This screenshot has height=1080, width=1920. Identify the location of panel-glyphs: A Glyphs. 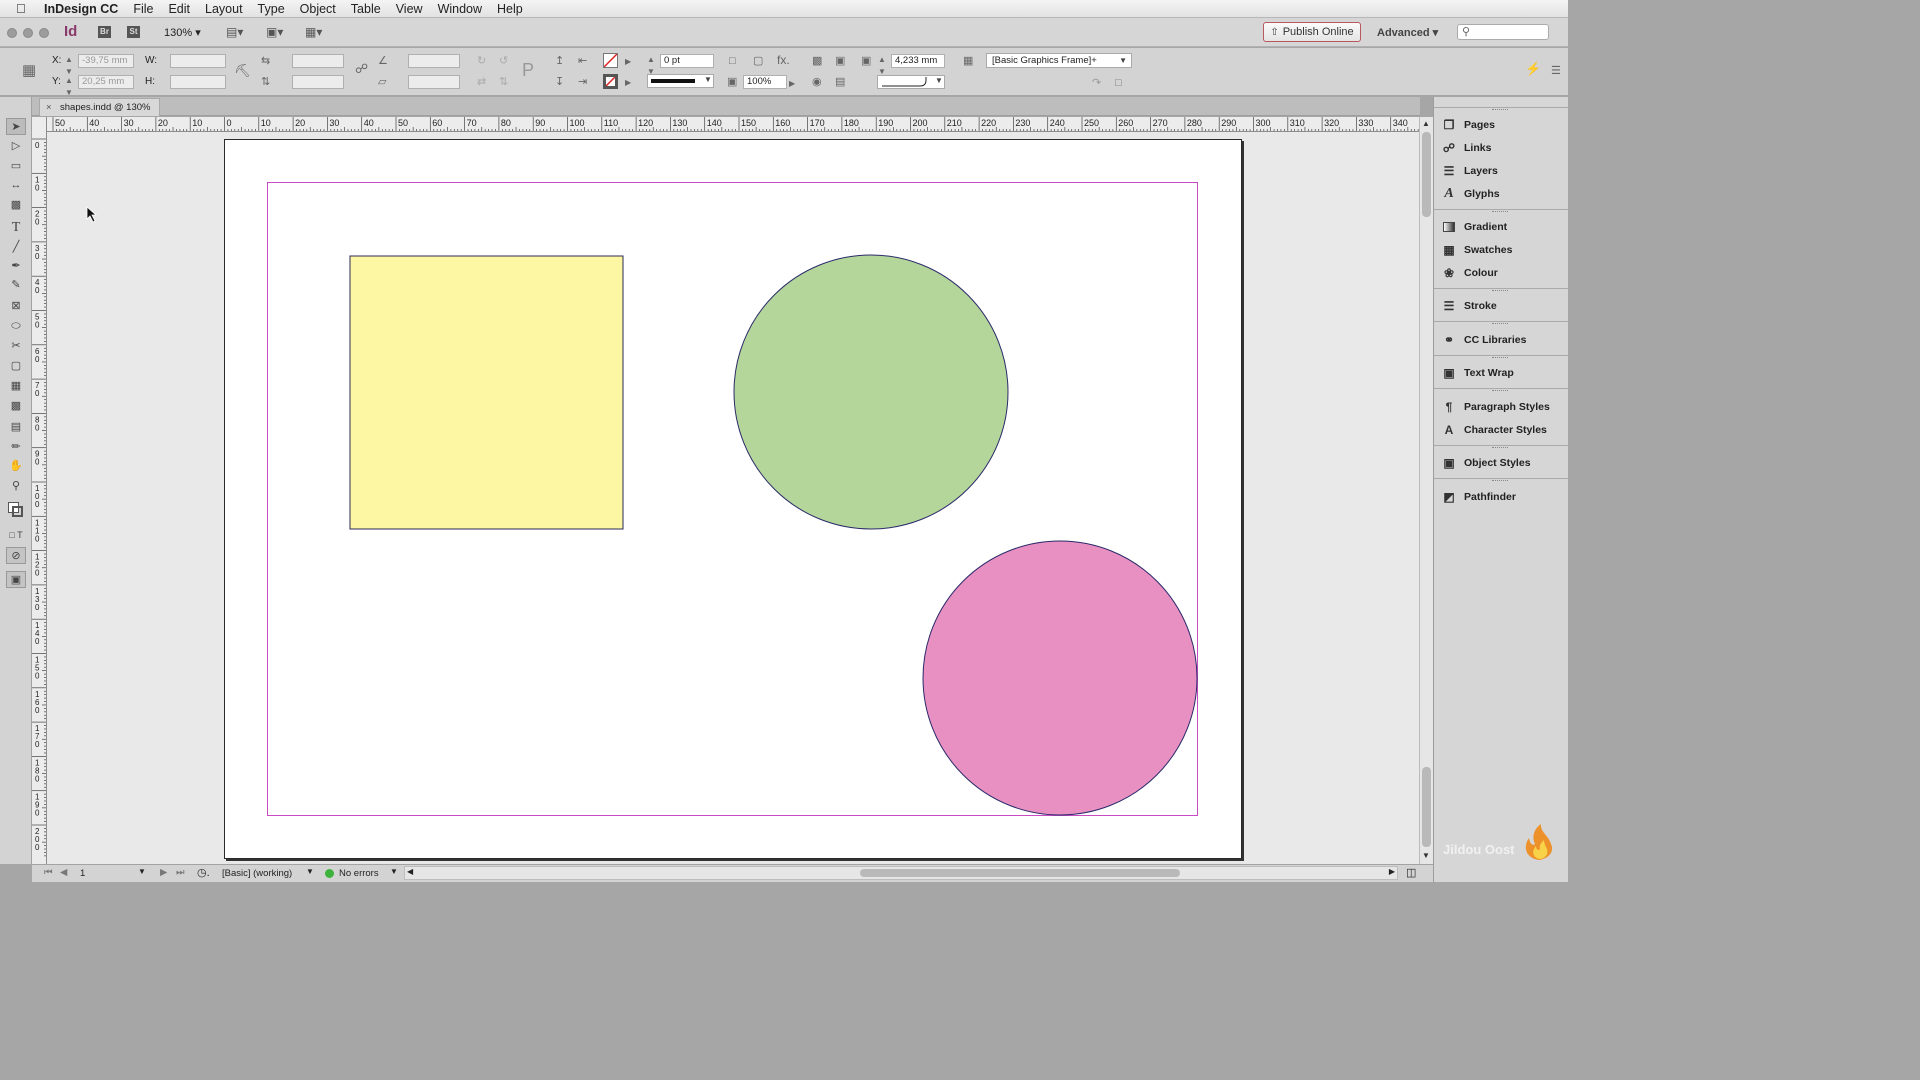
(1501, 194).